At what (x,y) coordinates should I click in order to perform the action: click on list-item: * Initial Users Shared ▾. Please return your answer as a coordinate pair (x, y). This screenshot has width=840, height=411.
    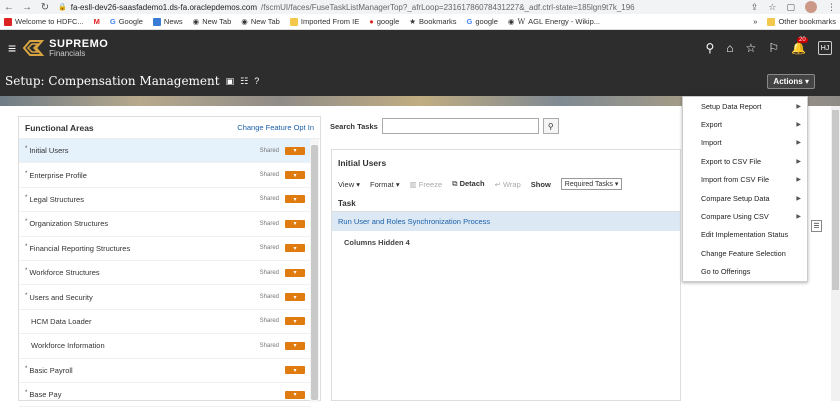
    Looking at the image, I should click on (165, 151).